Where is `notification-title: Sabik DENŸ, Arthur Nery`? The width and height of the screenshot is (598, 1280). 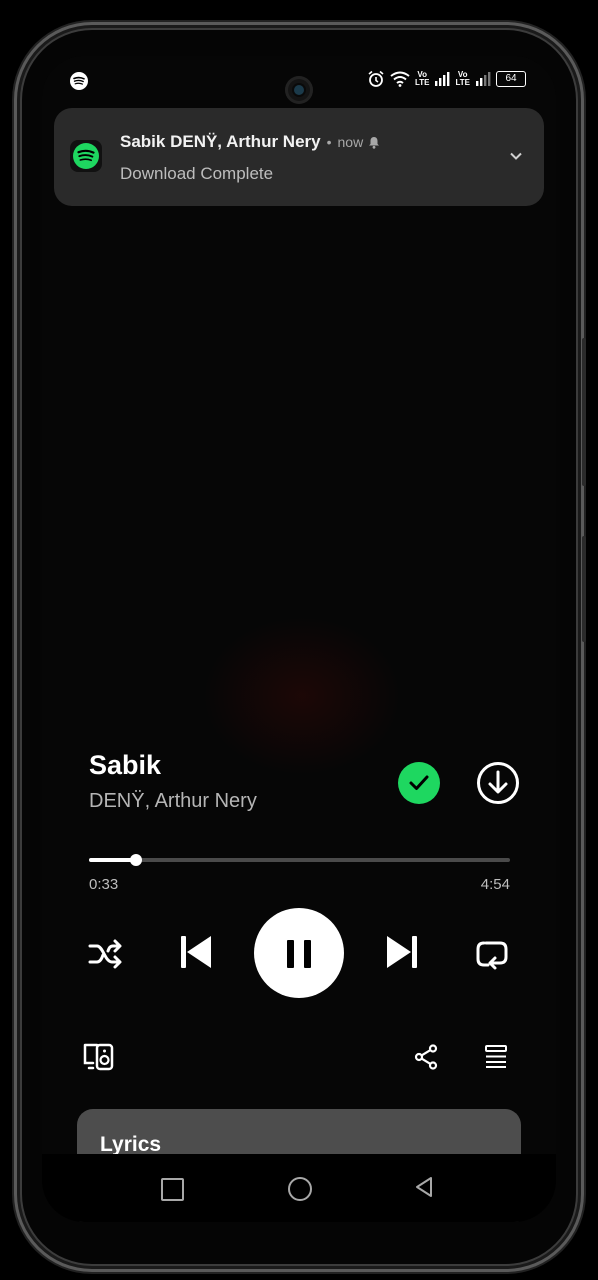 notification-title: Sabik DENŸ, Arthur Nery is located at coordinates (220, 141).